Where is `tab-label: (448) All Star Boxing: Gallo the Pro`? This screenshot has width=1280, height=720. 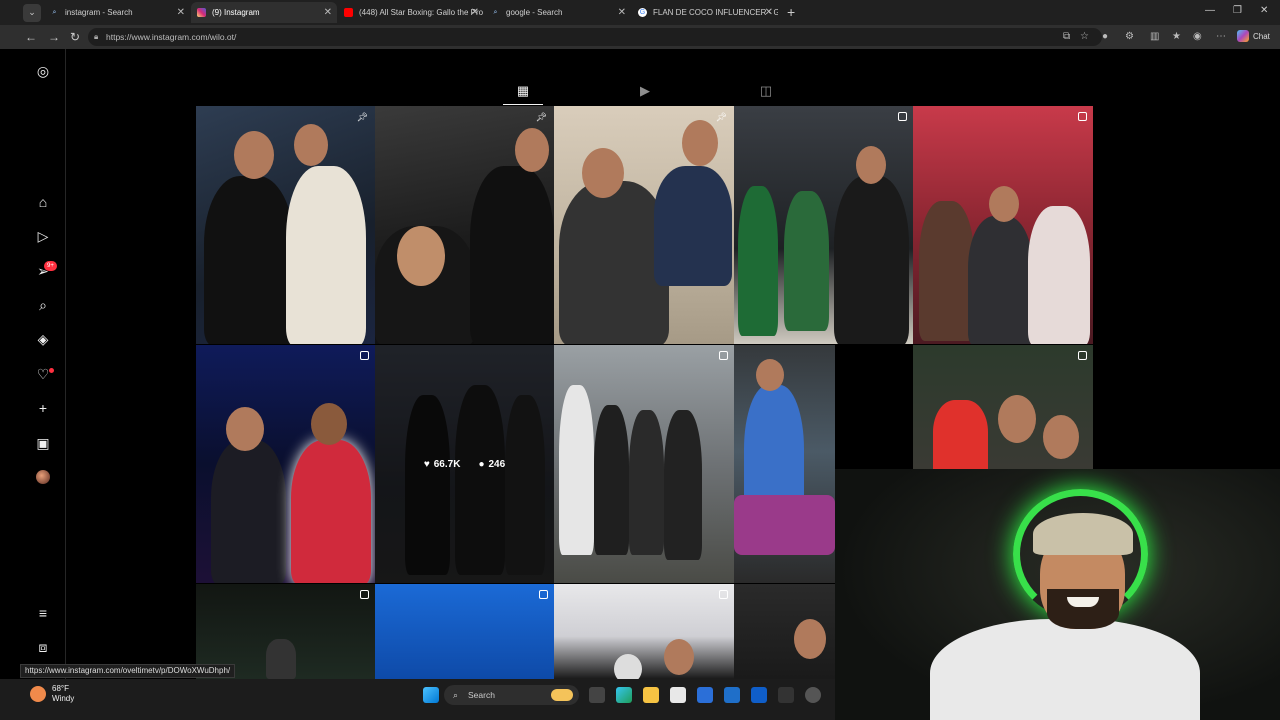
tab-label: (448) All Star Boxing: Gallo the Pro is located at coordinates (421, 12).